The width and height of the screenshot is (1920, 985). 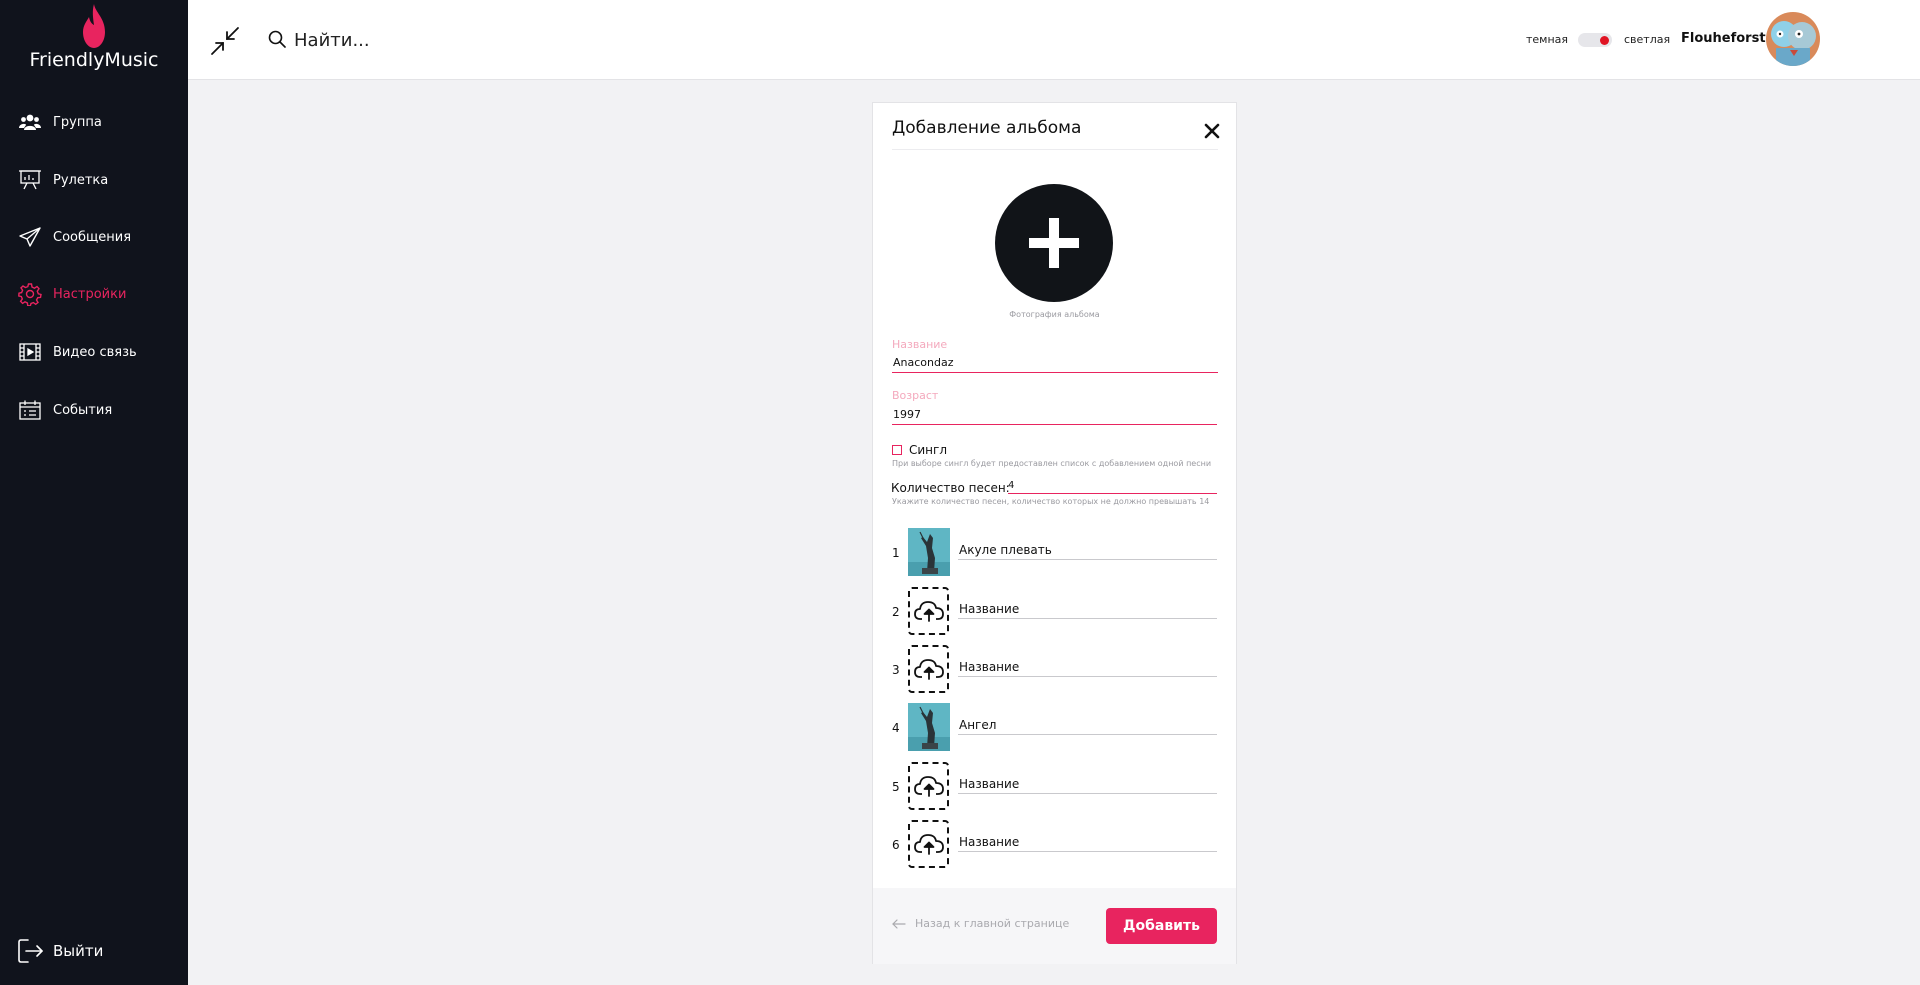 What do you see at coordinates (1547, 39) in the screenshot?
I see `theme-dark-label: темная` at bounding box center [1547, 39].